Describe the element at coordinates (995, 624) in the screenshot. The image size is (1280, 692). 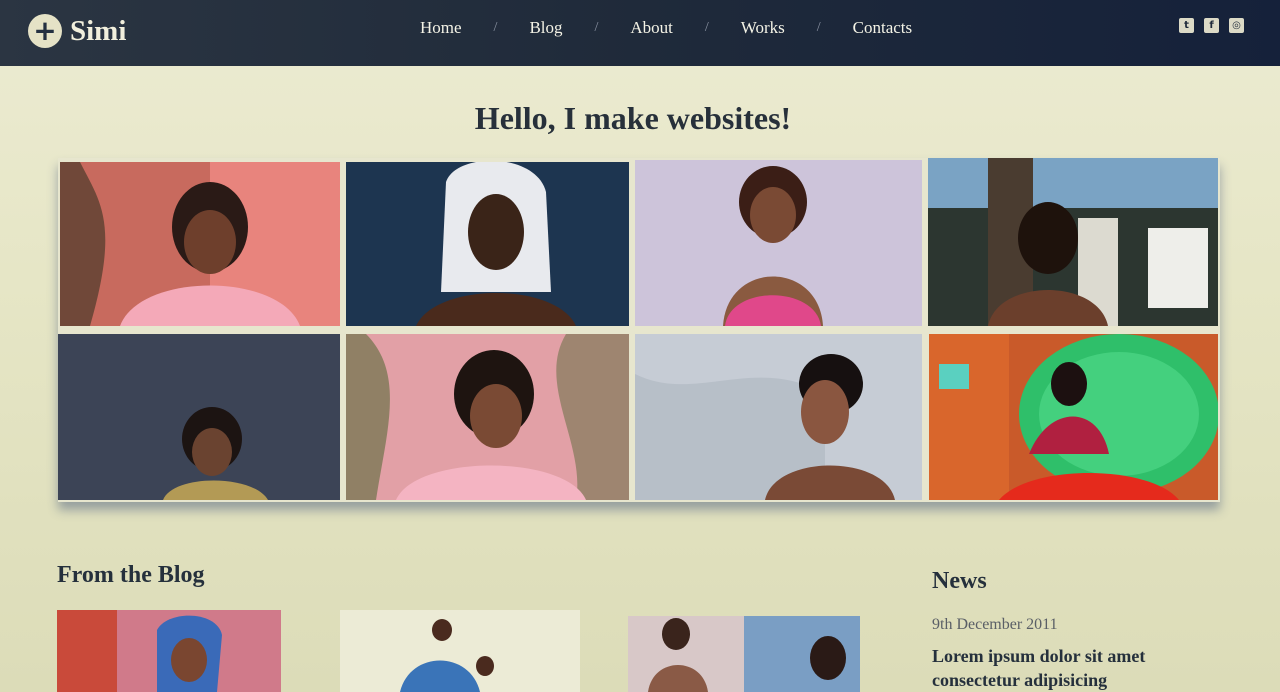
I see `news-date: 9th December 2011` at that location.